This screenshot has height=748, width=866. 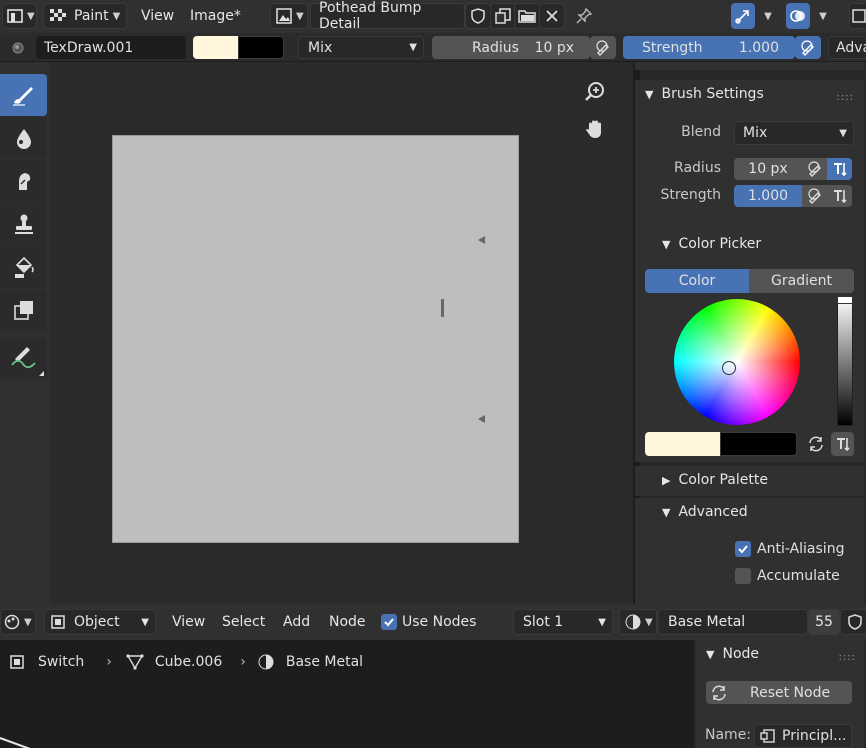 I want to click on anti-aliasing-checkbox: Anti-Aliasing, so click(x=789, y=549).